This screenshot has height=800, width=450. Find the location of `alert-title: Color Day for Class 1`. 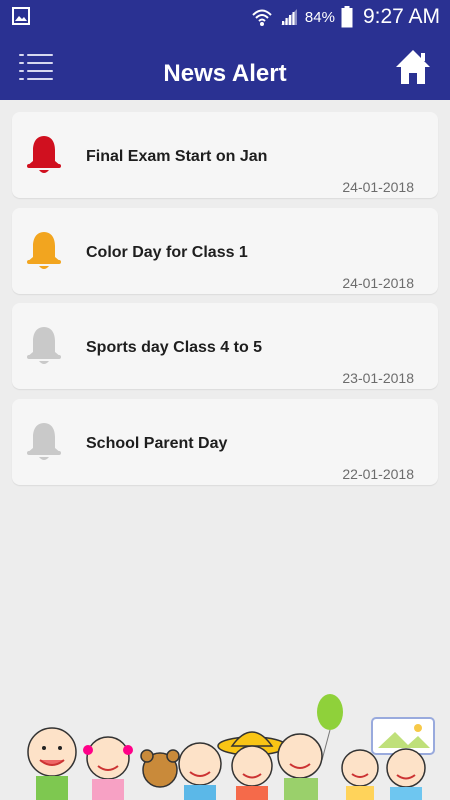

alert-title: Color Day for Class 1 is located at coordinates (167, 252).